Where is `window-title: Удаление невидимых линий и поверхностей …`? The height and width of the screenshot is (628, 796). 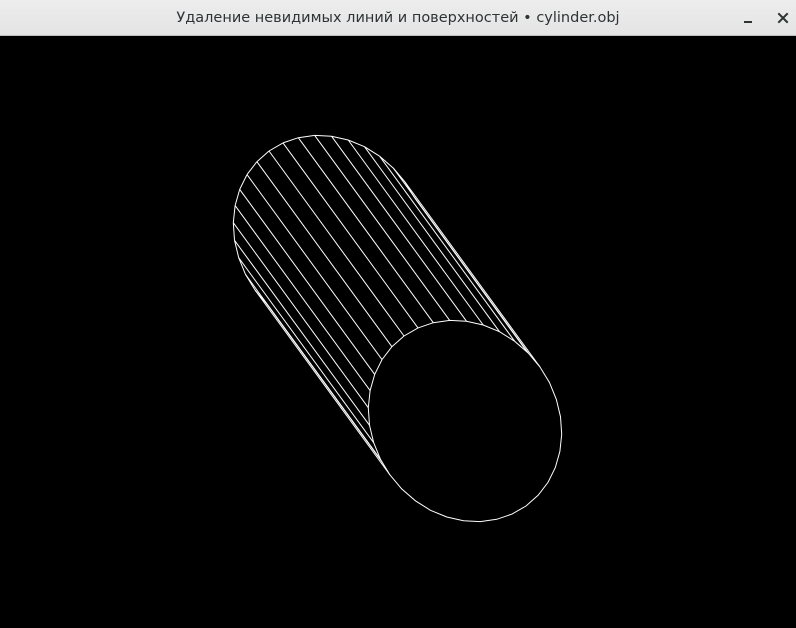 window-title: Удаление невидимых линий и поверхностей … is located at coordinates (398, 18).